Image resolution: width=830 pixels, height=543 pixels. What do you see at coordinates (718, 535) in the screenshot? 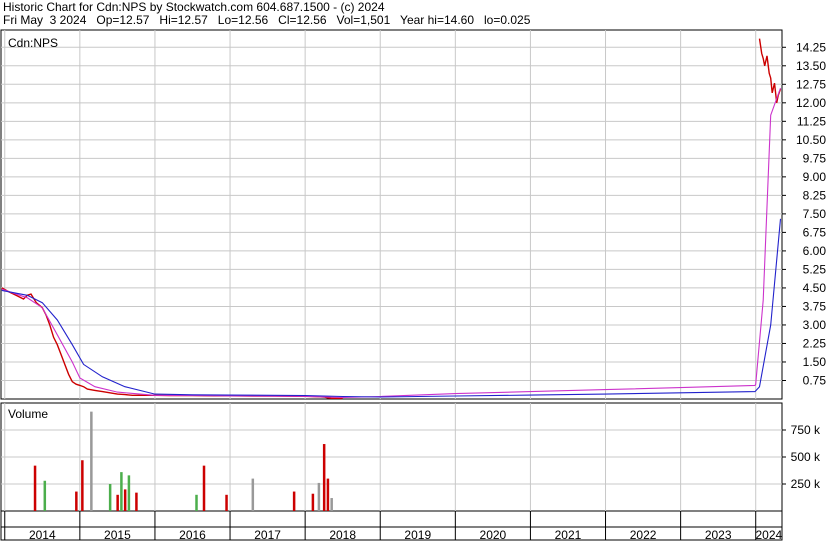
I see `x-tick-label: 2023` at bounding box center [718, 535].